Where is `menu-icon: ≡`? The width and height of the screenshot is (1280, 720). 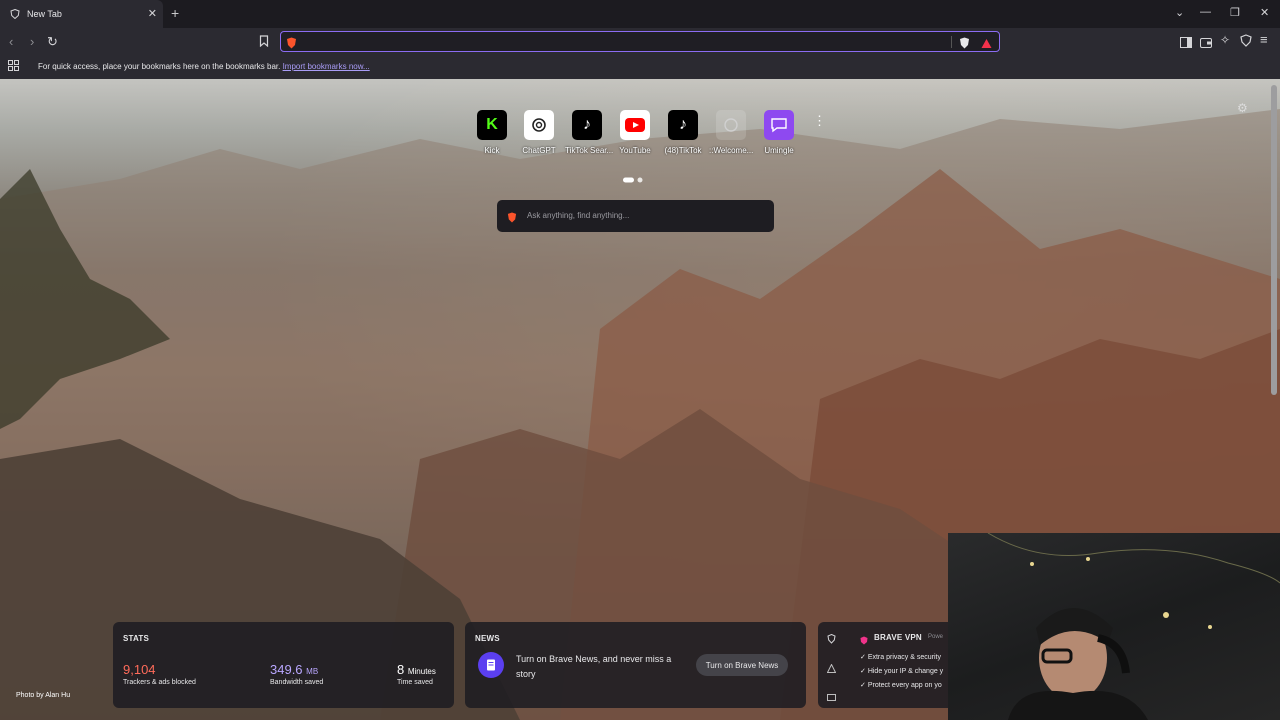 menu-icon: ≡ is located at coordinates (1264, 39).